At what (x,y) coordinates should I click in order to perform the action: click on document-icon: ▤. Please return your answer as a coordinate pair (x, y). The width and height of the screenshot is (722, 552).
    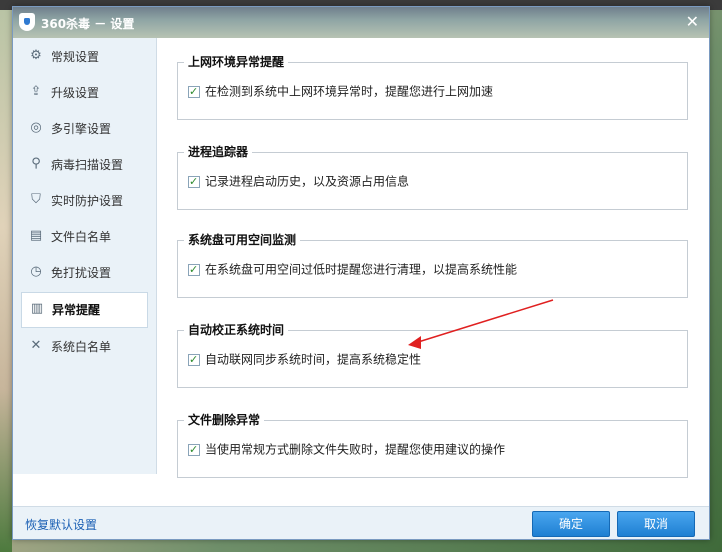
    Looking at the image, I should click on (36, 235).